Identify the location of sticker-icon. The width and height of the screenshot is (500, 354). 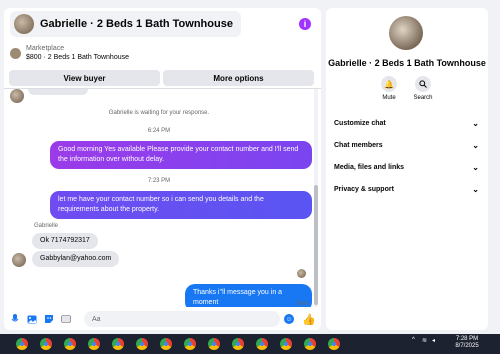
(49, 319).